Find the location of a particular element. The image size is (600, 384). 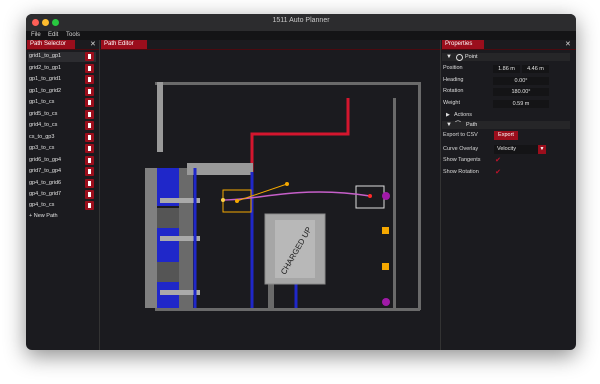

grid-wall is located at coordinates (151, 238).